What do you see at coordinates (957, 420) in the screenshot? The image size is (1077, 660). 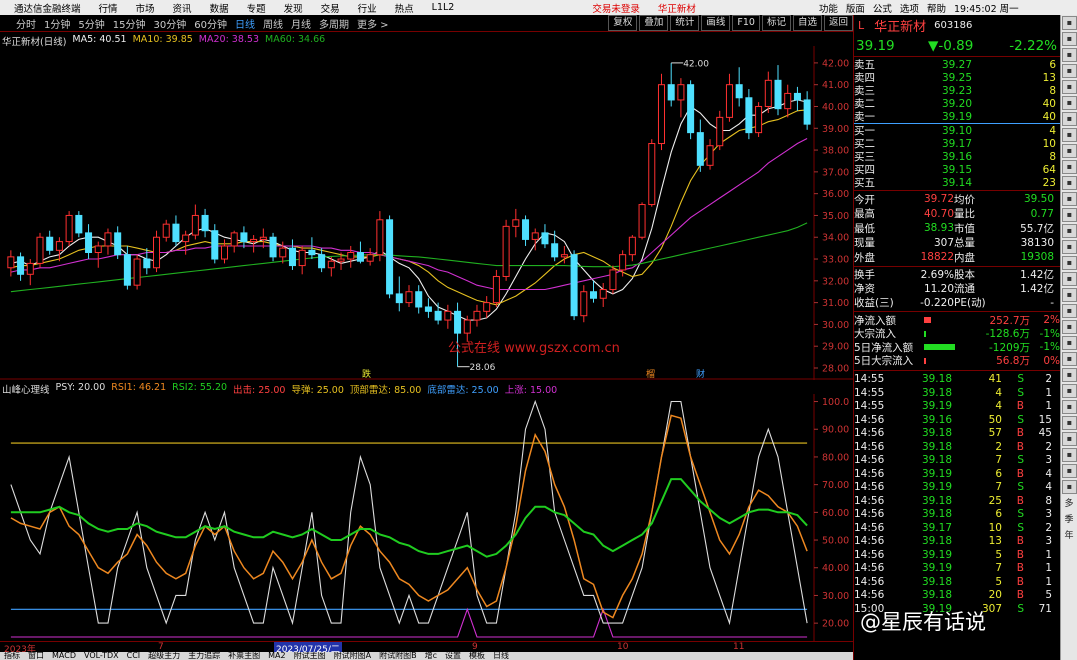 I see `tick-row: 14:56 39.16 50 S 15` at bounding box center [957, 420].